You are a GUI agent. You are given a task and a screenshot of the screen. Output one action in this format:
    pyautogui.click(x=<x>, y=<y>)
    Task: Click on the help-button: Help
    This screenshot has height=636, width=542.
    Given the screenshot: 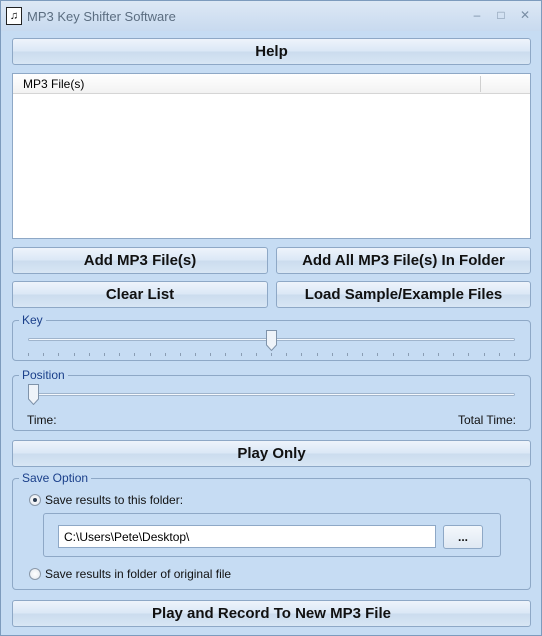 What is the action you would take?
    pyautogui.click(x=271, y=51)
    